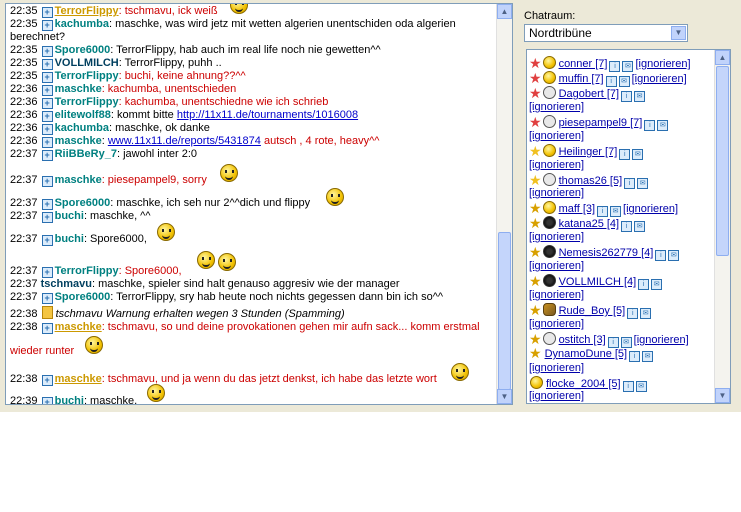  I want to click on scroll-thumb, so click(504, 311).